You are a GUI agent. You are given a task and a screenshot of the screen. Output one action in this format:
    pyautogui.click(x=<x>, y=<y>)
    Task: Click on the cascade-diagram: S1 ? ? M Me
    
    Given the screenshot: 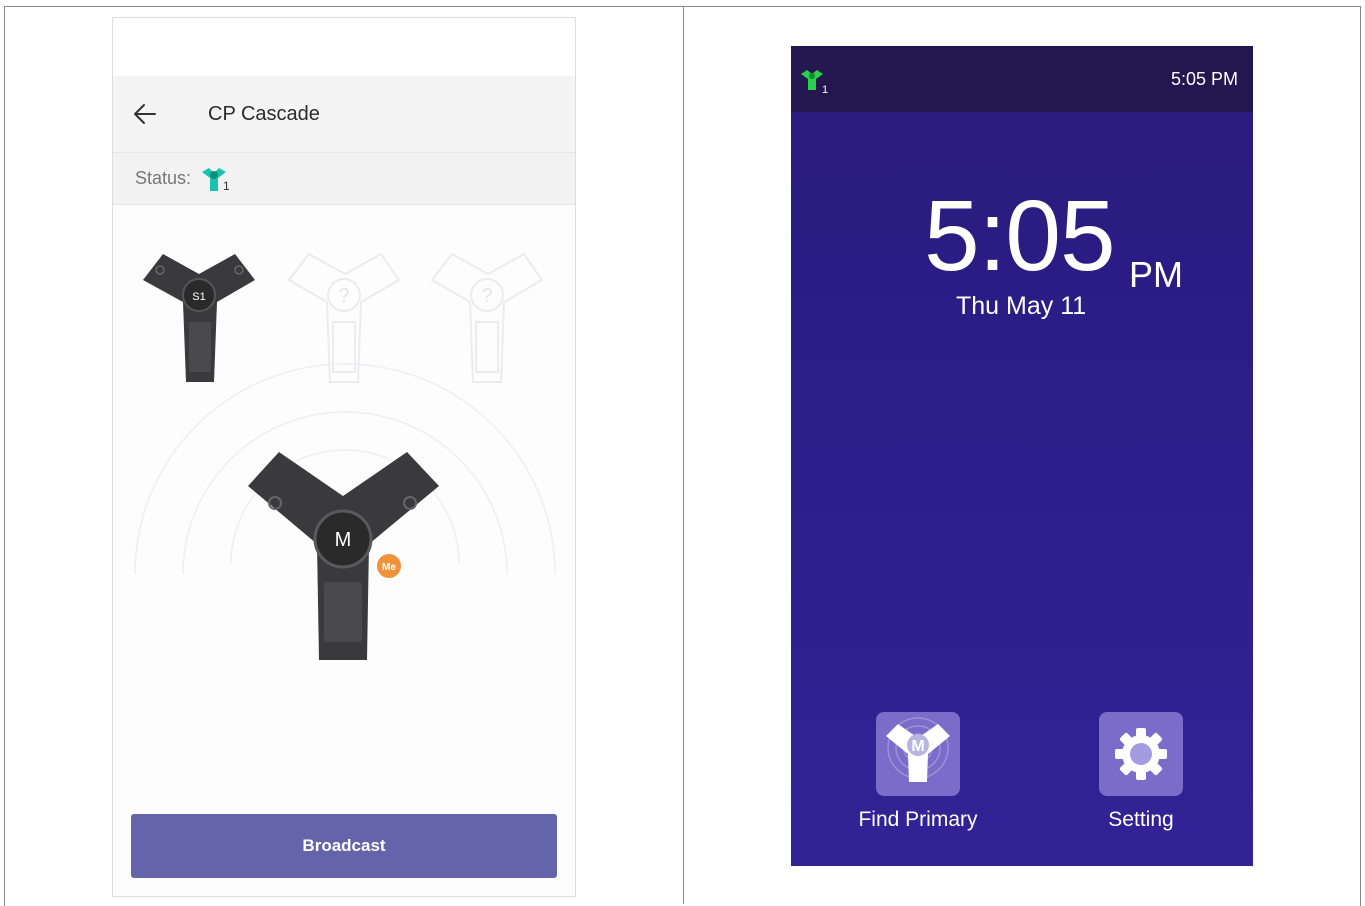 What is the action you would take?
    pyautogui.click(x=345, y=456)
    